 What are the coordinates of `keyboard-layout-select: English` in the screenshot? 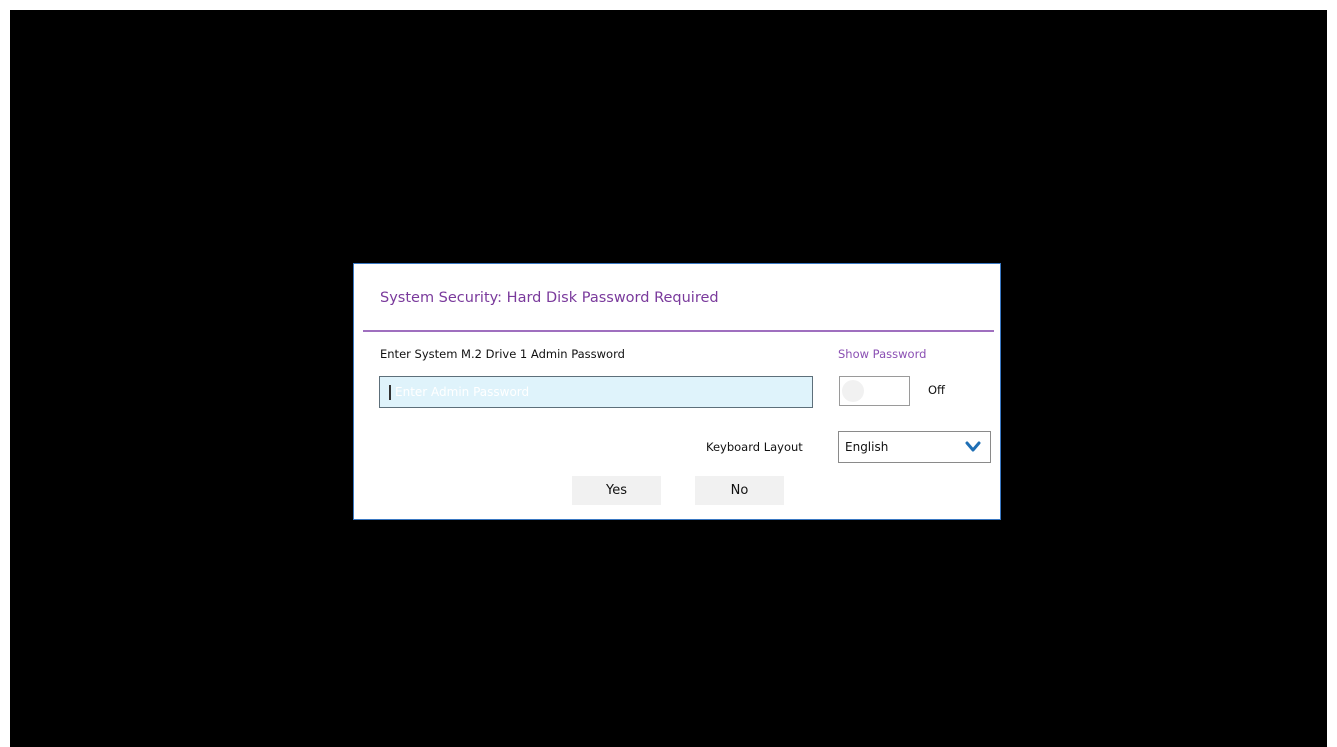 It's located at (914, 447).